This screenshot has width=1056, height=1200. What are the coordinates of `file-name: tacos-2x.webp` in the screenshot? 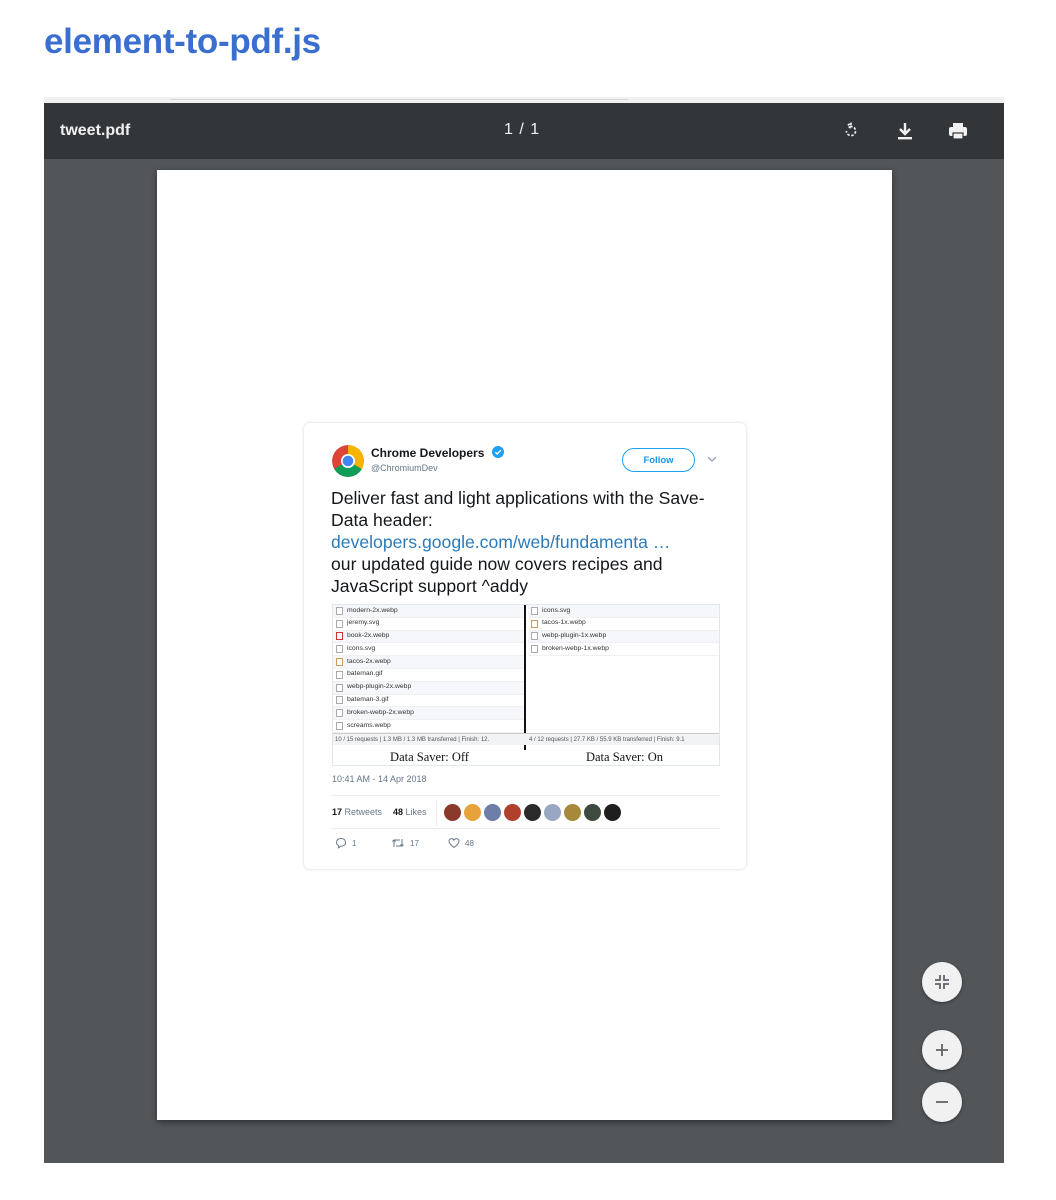 It's located at (369, 661).